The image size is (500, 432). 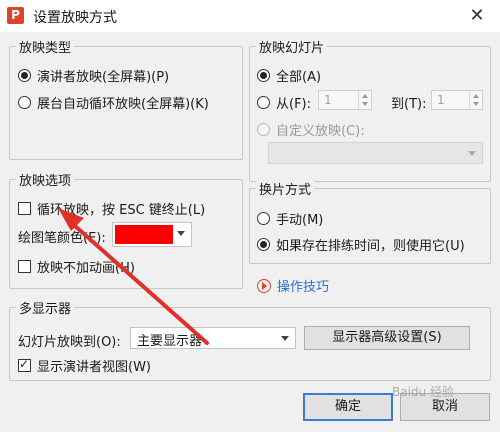 What do you see at coordinates (345, 100) in the screenshot?
I see `from-spinner: 1` at bounding box center [345, 100].